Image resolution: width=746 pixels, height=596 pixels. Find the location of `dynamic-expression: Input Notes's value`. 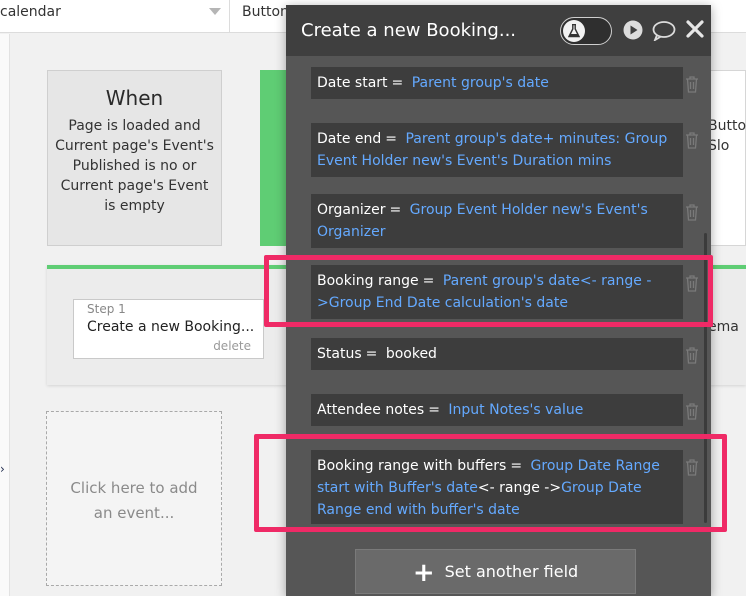

dynamic-expression: Input Notes's value is located at coordinates (515, 410).